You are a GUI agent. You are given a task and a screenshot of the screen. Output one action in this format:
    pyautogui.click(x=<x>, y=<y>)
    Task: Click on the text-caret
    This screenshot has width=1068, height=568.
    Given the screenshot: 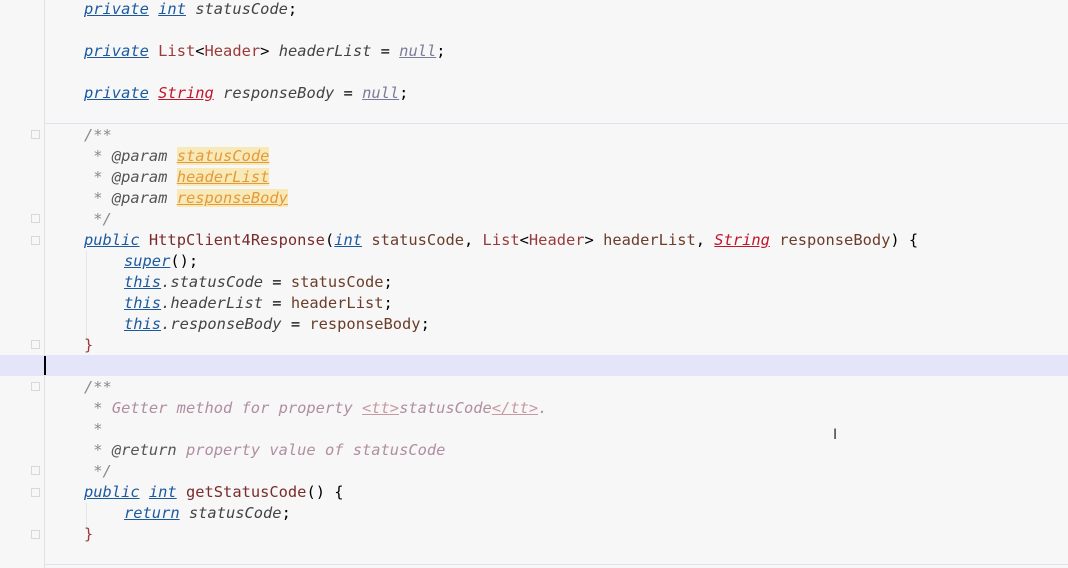 What is the action you would take?
    pyautogui.click(x=45, y=365)
    